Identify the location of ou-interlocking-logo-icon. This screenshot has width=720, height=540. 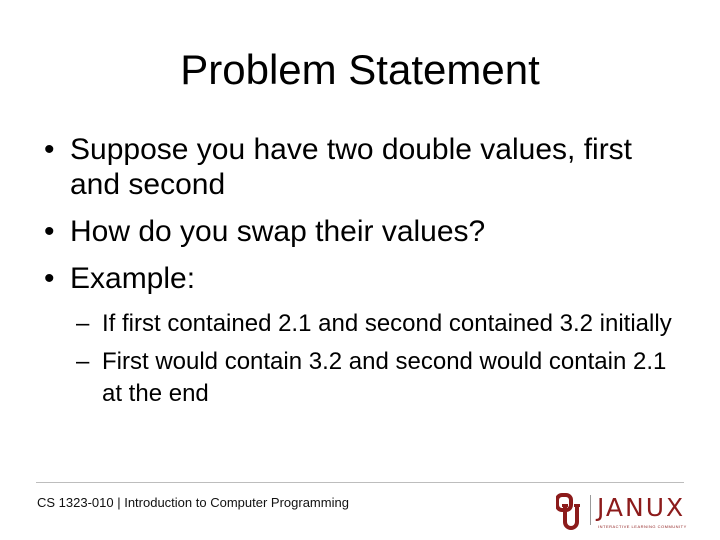
(568, 511).